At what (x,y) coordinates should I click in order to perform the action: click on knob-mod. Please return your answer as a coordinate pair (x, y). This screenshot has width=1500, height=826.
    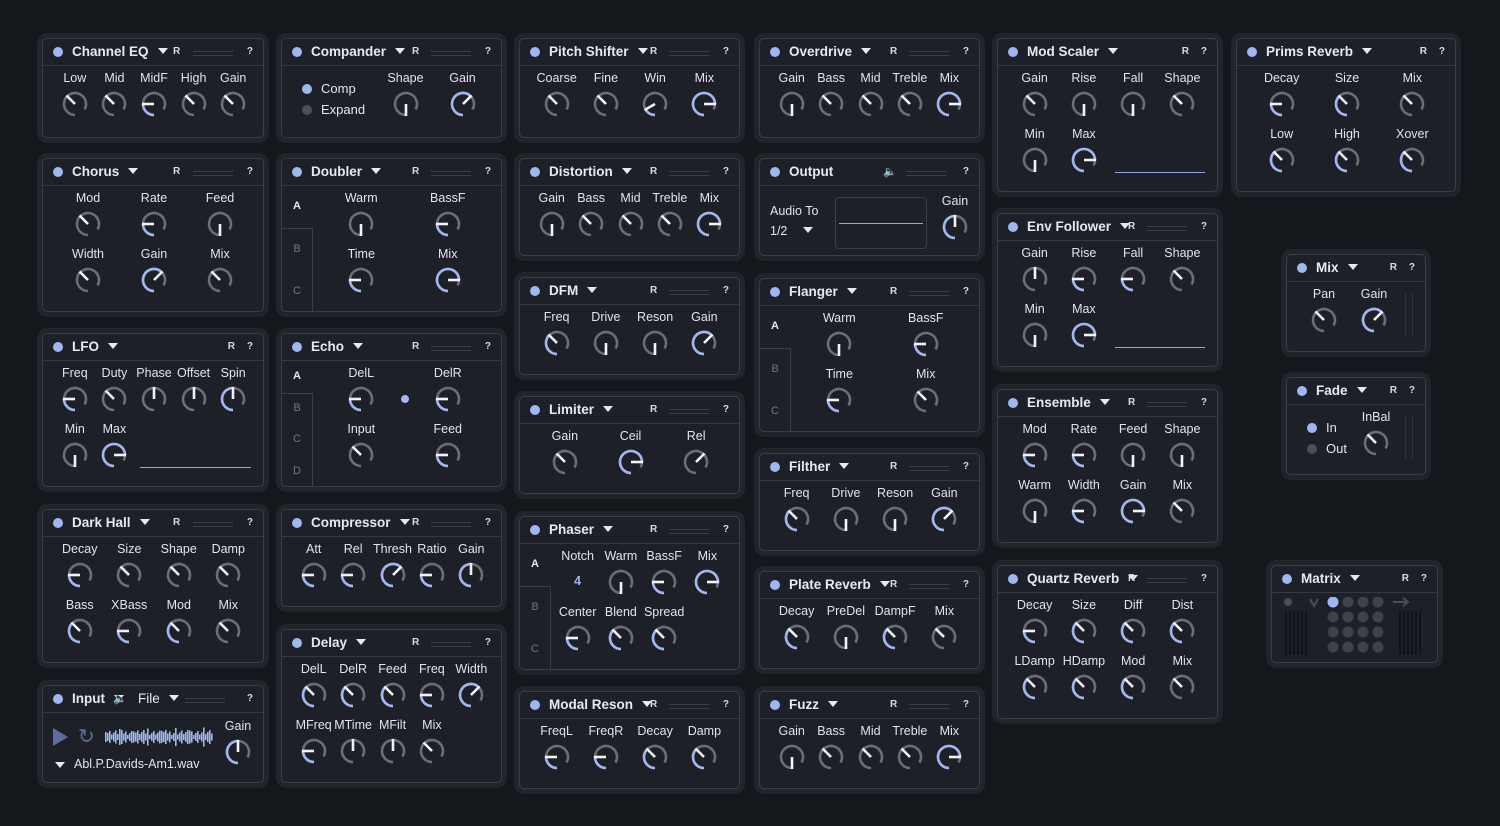
    Looking at the image, I should click on (179, 631).